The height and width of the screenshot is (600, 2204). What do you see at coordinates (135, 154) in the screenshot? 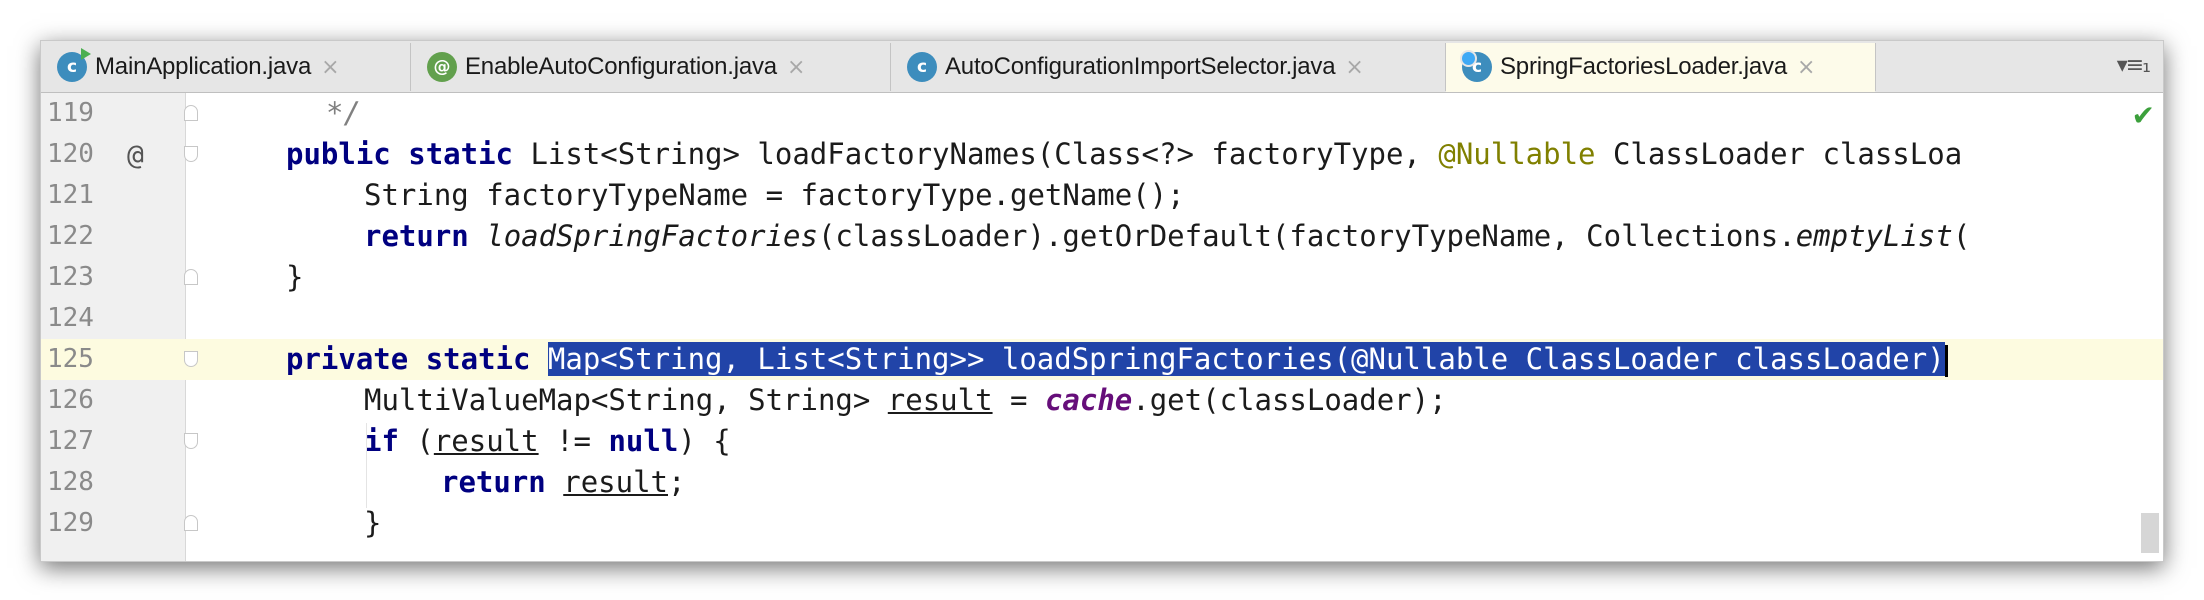
I see `override-marker-icon: @` at bounding box center [135, 154].